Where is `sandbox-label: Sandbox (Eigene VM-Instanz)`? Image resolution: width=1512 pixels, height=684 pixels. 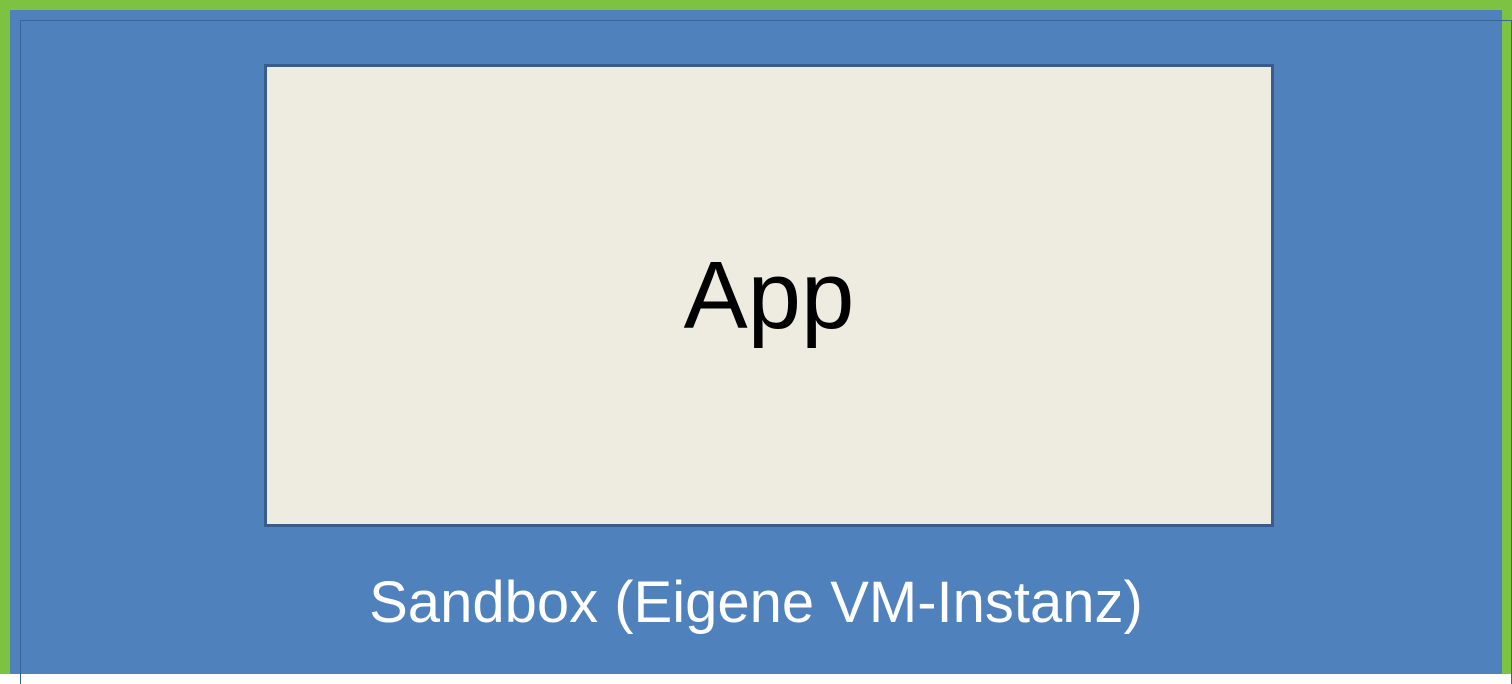 sandbox-label: Sandbox (Eigene VM-Instanz) is located at coordinates (756, 602).